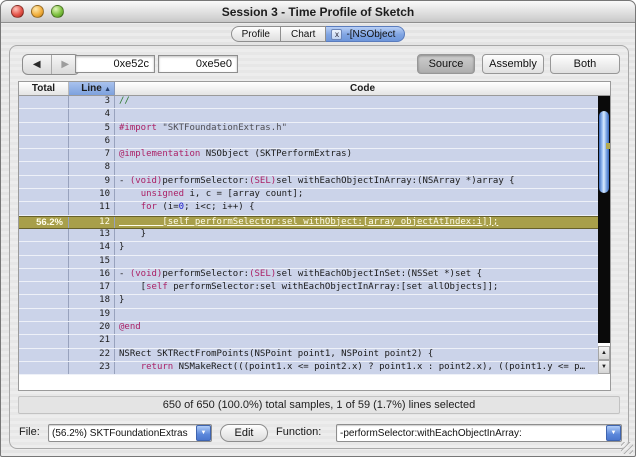 Image resolution: width=636 pixels, height=457 pixels. Describe the element at coordinates (107, 89) in the screenshot. I see `sort-ascending-icon: ▲` at that location.